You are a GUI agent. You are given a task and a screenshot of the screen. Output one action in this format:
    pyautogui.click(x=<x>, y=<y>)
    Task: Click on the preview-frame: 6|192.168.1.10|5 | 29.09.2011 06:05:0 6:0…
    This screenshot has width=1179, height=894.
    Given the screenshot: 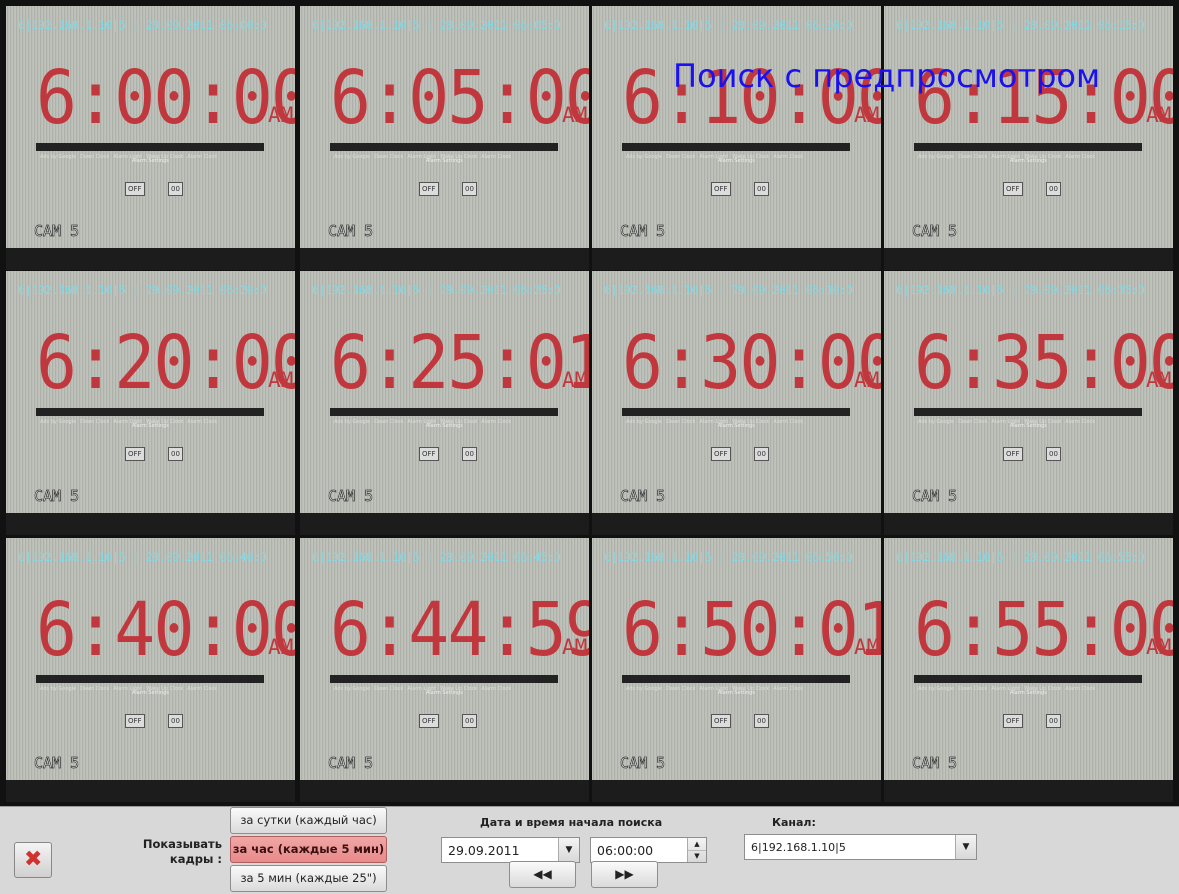 What is the action you would take?
    pyautogui.click(x=444, y=138)
    